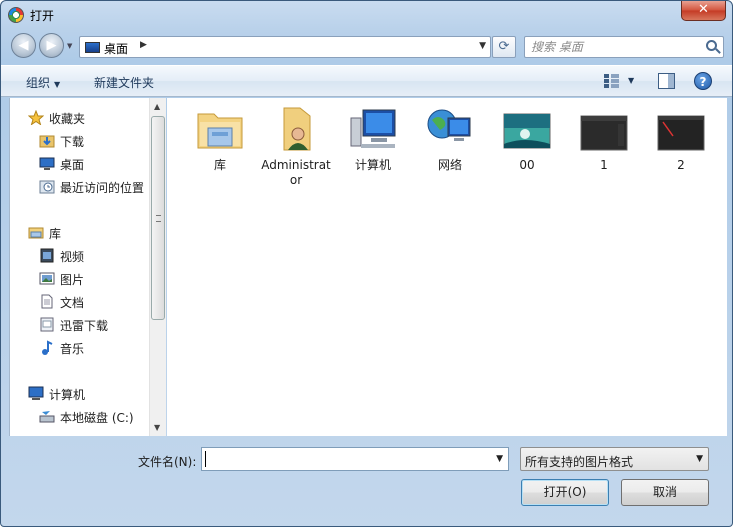 The image size is (733, 527). What do you see at coordinates (482, 46) in the screenshot?
I see `address-dropdown: ▼` at bounding box center [482, 46].